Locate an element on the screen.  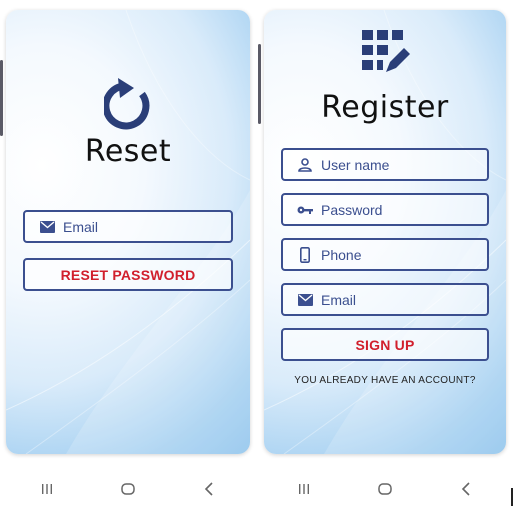
page-title: Reset is located at coordinates (128, 151).